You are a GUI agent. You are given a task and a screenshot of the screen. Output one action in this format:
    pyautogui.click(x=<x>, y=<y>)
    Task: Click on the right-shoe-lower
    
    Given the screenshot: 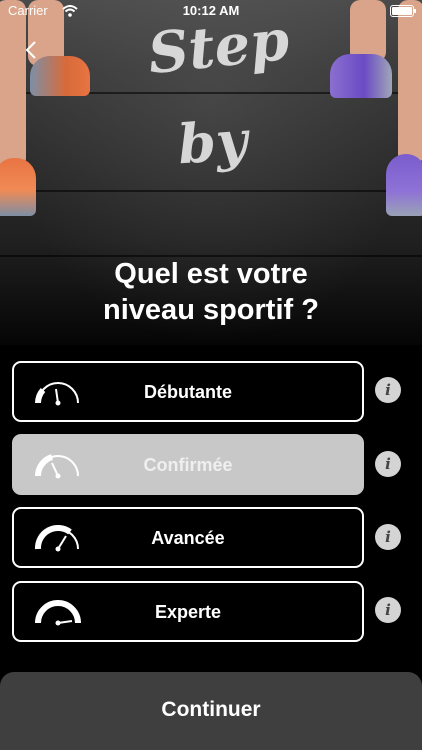 What is the action you would take?
    pyautogui.click(x=404, y=185)
    